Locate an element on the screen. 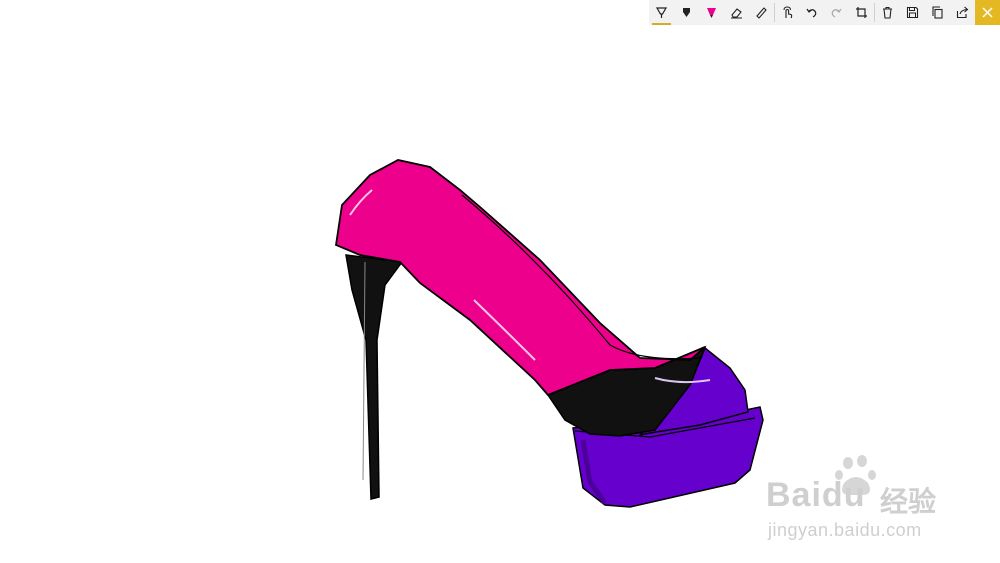 Image resolution: width=1000 pixels, height=563 pixels. save-button is located at coordinates (912, 12).